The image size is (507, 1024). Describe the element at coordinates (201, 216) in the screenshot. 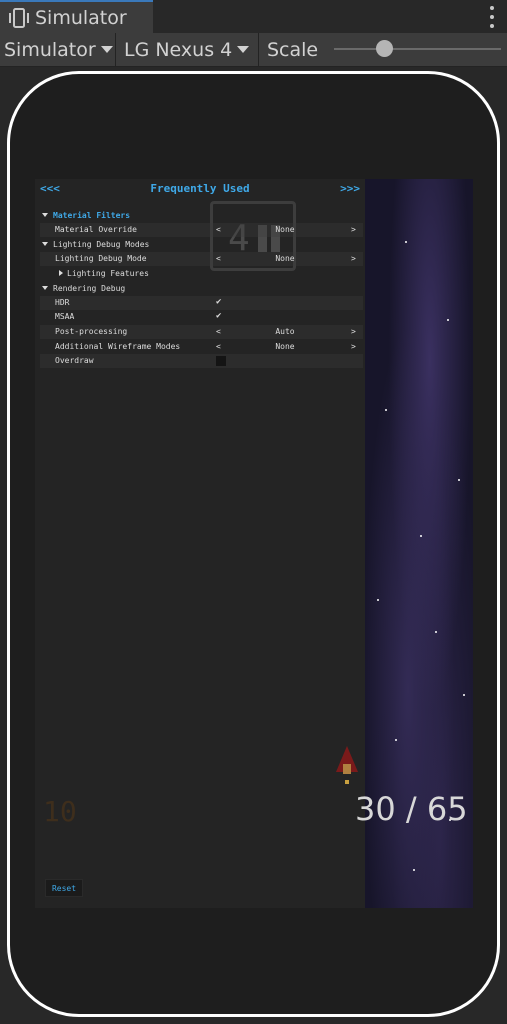

I see `section-material-filters: Material Filters` at that location.